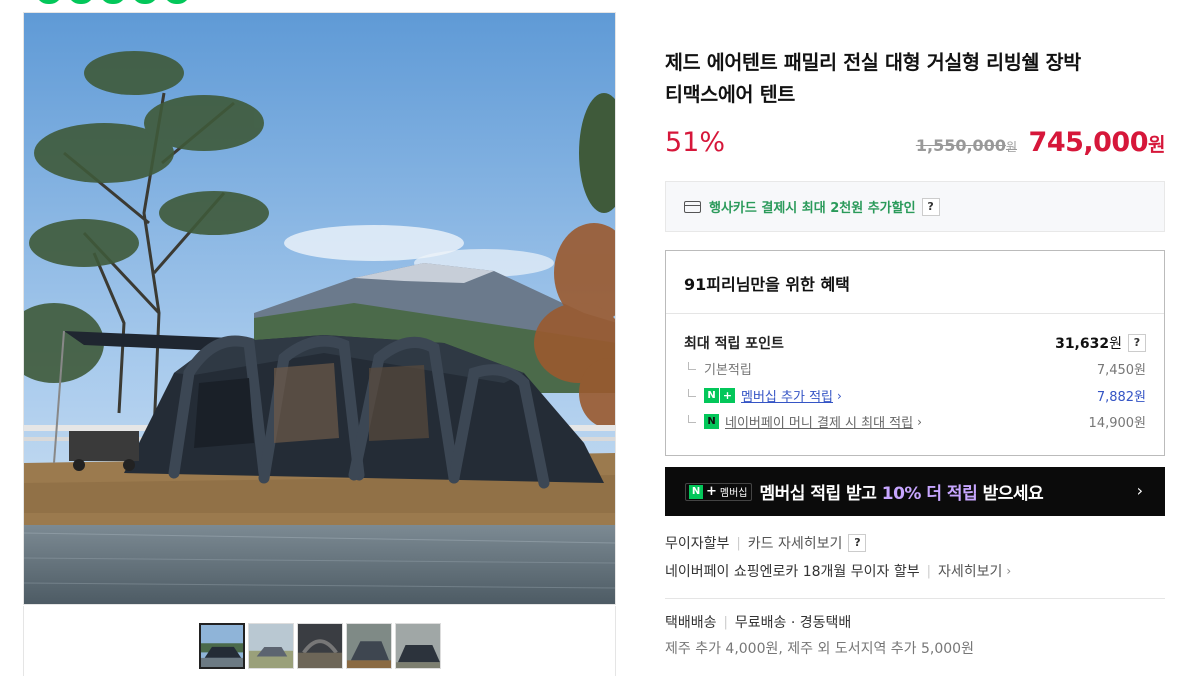 The height and width of the screenshot is (676, 1199). What do you see at coordinates (857, 543) in the screenshot?
I see `installment-help-button: ?` at bounding box center [857, 543].